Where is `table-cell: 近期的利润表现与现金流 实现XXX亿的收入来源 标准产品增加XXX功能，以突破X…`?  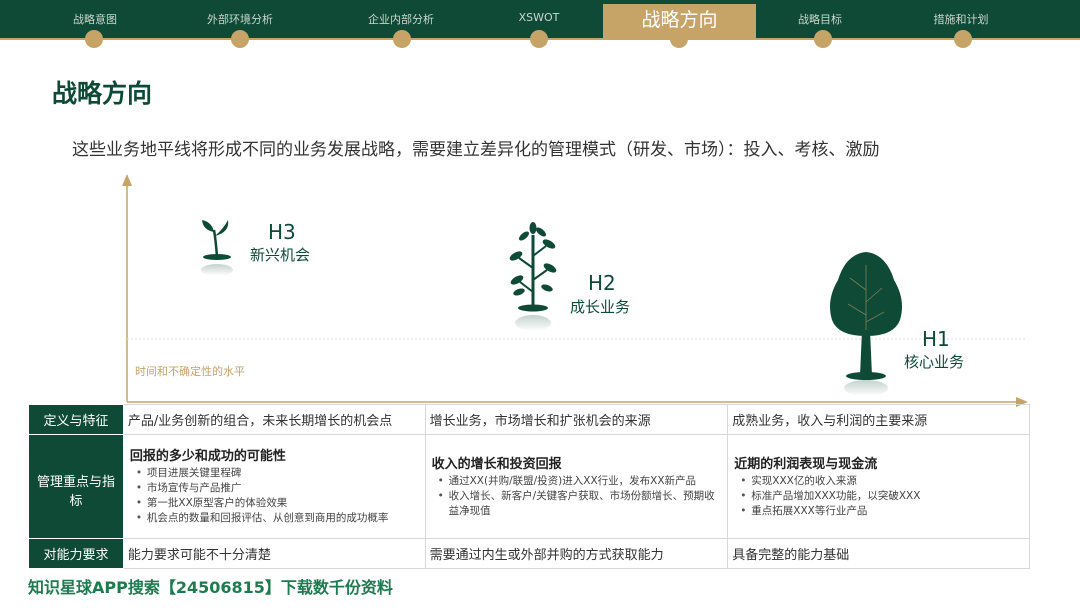 table-cell: 近期的利润表现与现金流 实现XXX亿的收入来源 标准产品增加XXX功能，以突破X… is located at coordinates (878, 486).